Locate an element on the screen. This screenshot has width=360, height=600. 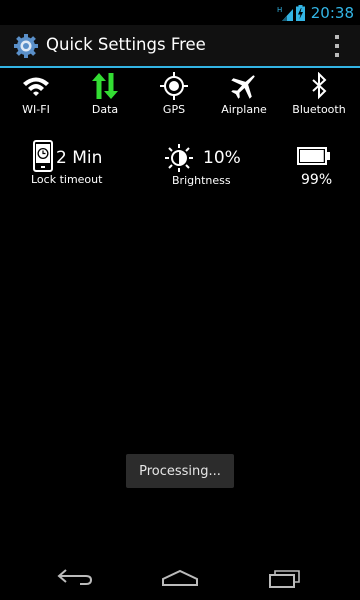
back-icon is located at coordinates (76, 577).